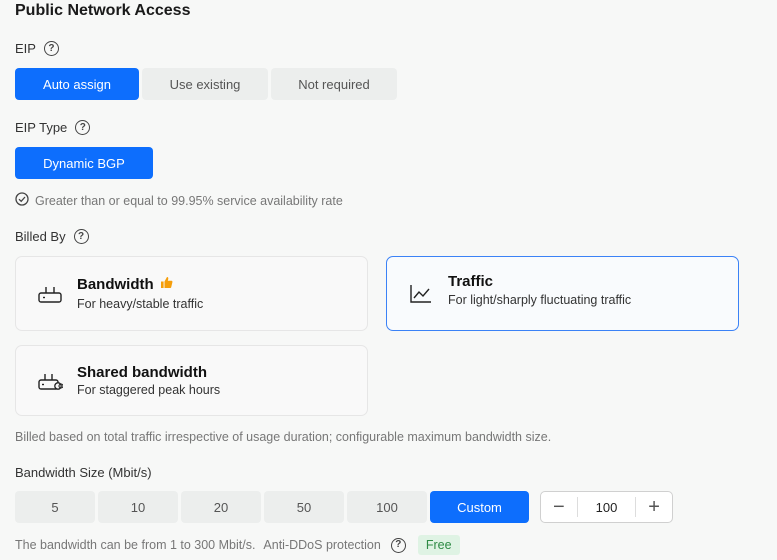 This screenshot has width=777, height=560. Describe the element at coordinates (140, 304) in the screenshot. I see `card-subtitle: For heavy/stable traffic` at that location.